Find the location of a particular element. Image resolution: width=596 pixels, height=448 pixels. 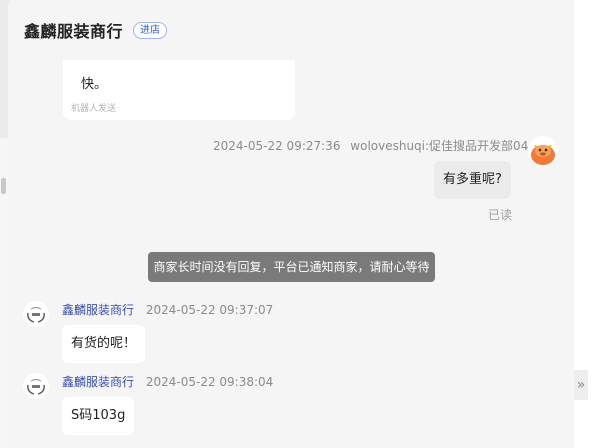

message-timestamp: 2024-05-22 09:37:07 is located at coordinates (209, 310).